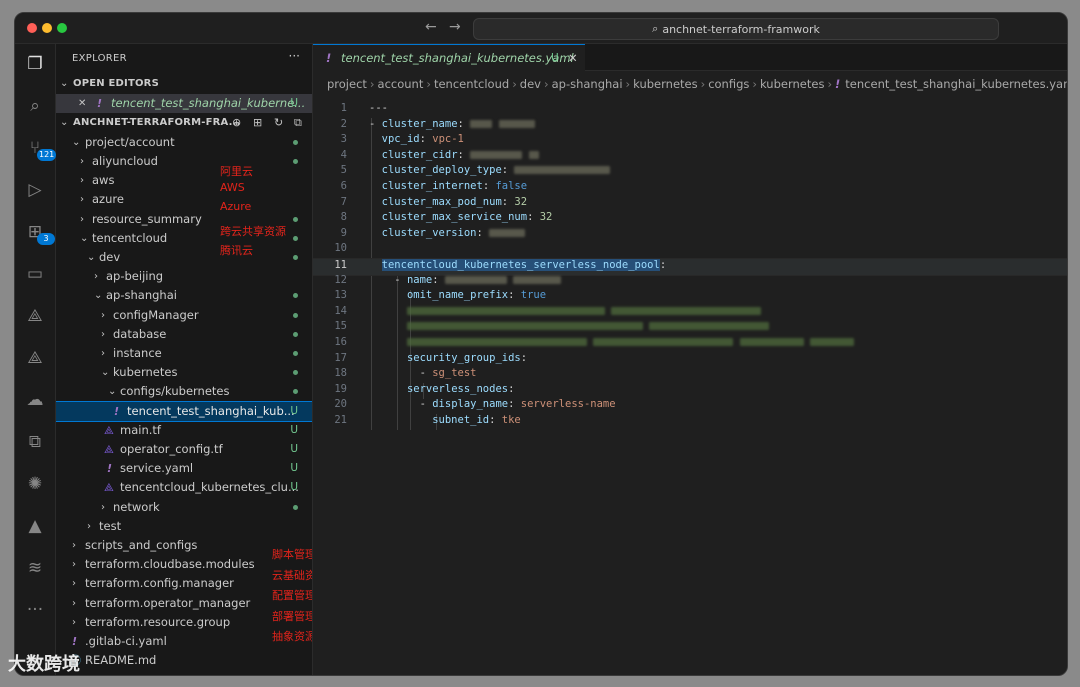 The width and height of the screenshot is (1080, 687). I want to click on tree-folder-network: › network, so click(184, 507).